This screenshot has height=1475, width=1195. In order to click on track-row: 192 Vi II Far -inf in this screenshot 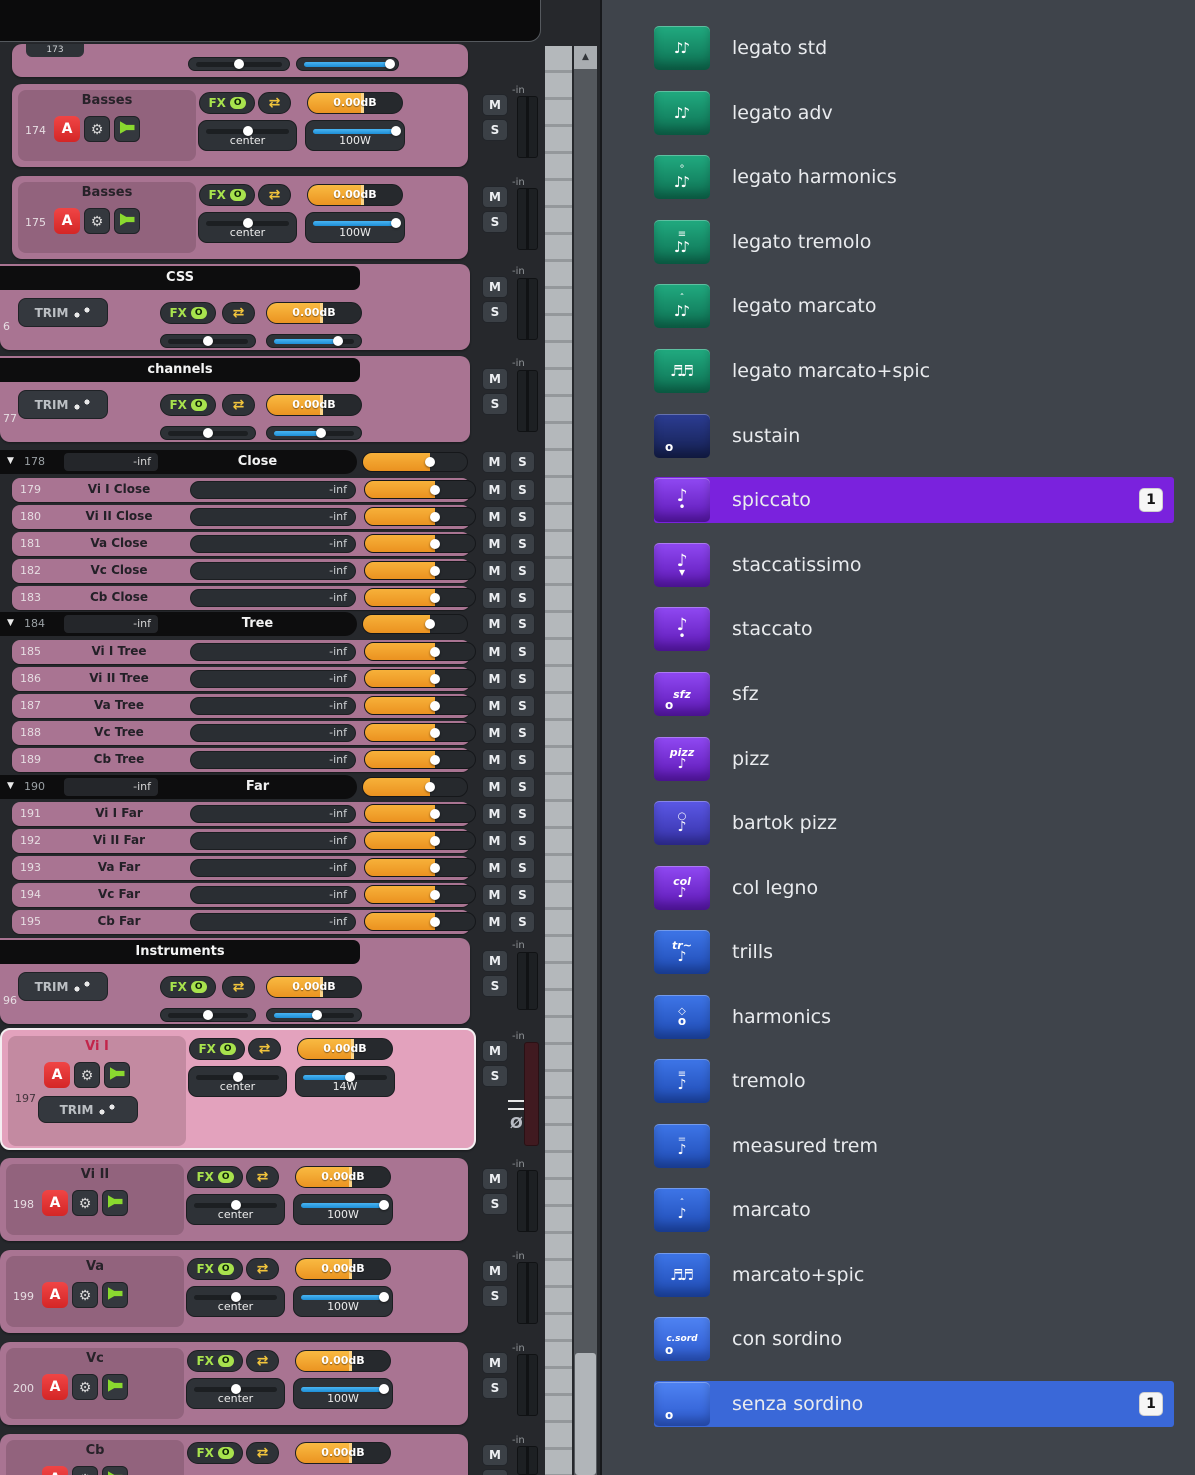, I will do `click(244, 841)`.